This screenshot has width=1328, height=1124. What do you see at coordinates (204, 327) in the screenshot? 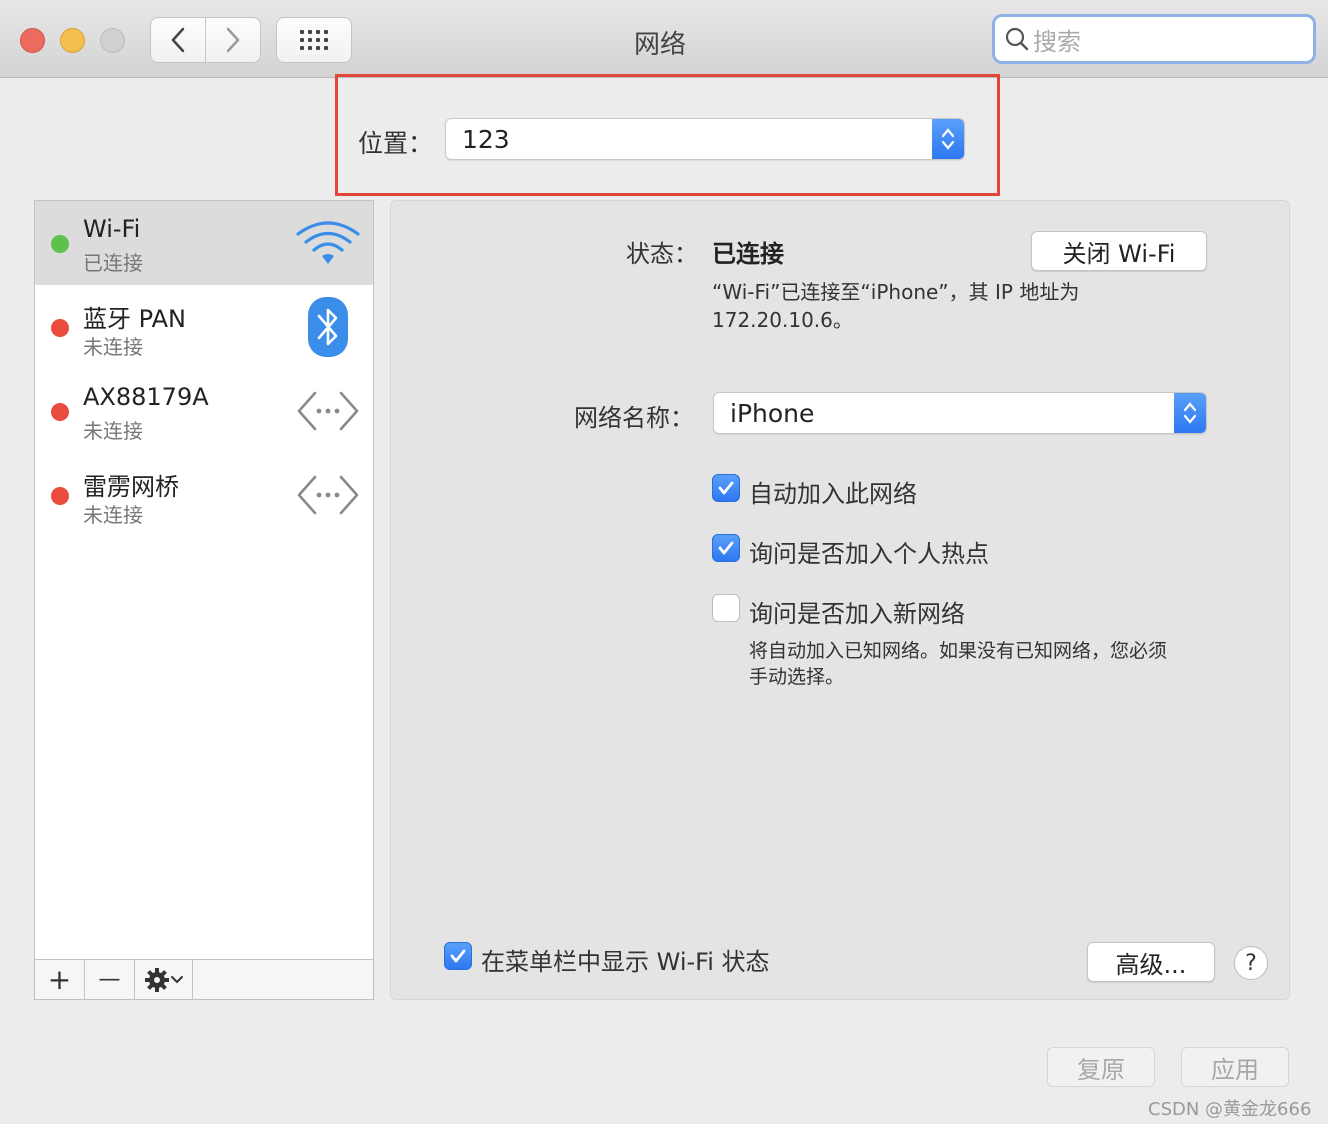
I see `service-item-bluetooth-pan: 蓝牙 PAN 未连接` at bounding box center [204, 327].